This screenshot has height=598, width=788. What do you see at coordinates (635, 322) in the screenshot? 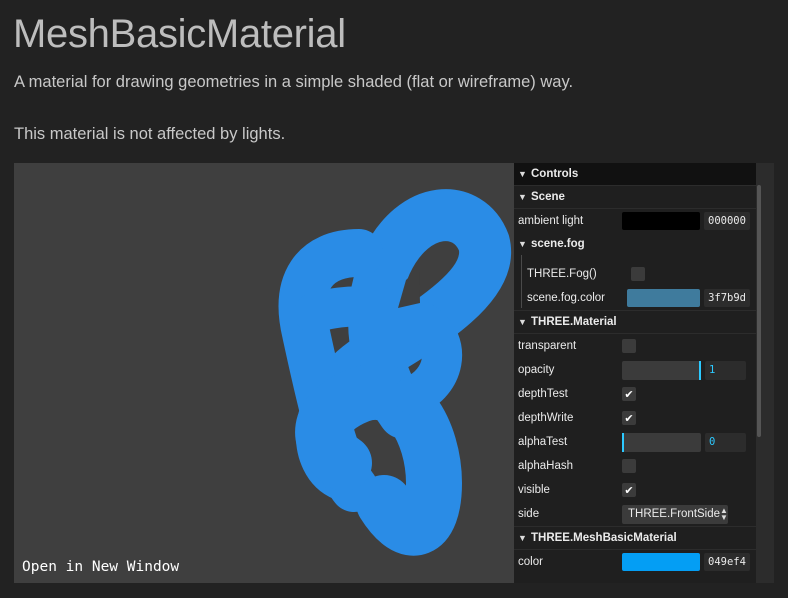
I see `material-folder-header: ▼ THREE.Material` at bounding box center [635, 322].